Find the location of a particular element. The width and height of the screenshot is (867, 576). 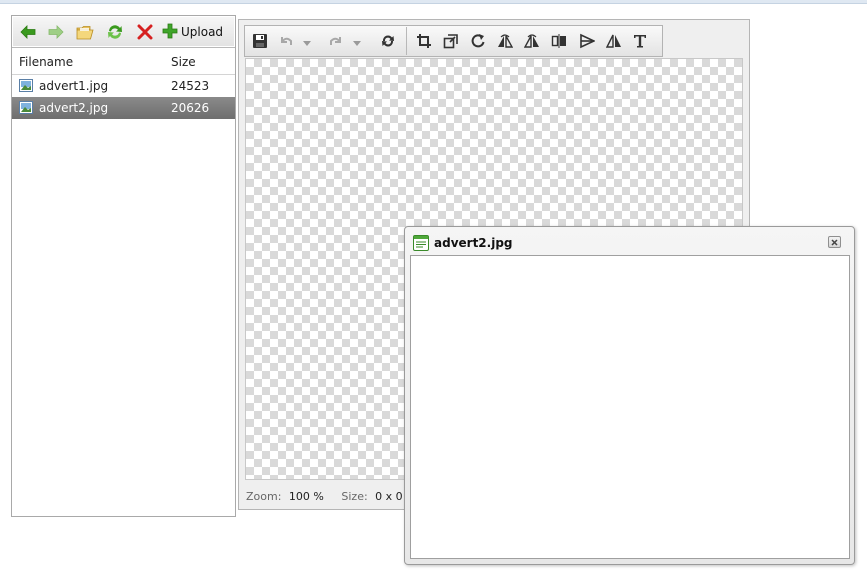

undo-icon is located at coordinates (286, 42).